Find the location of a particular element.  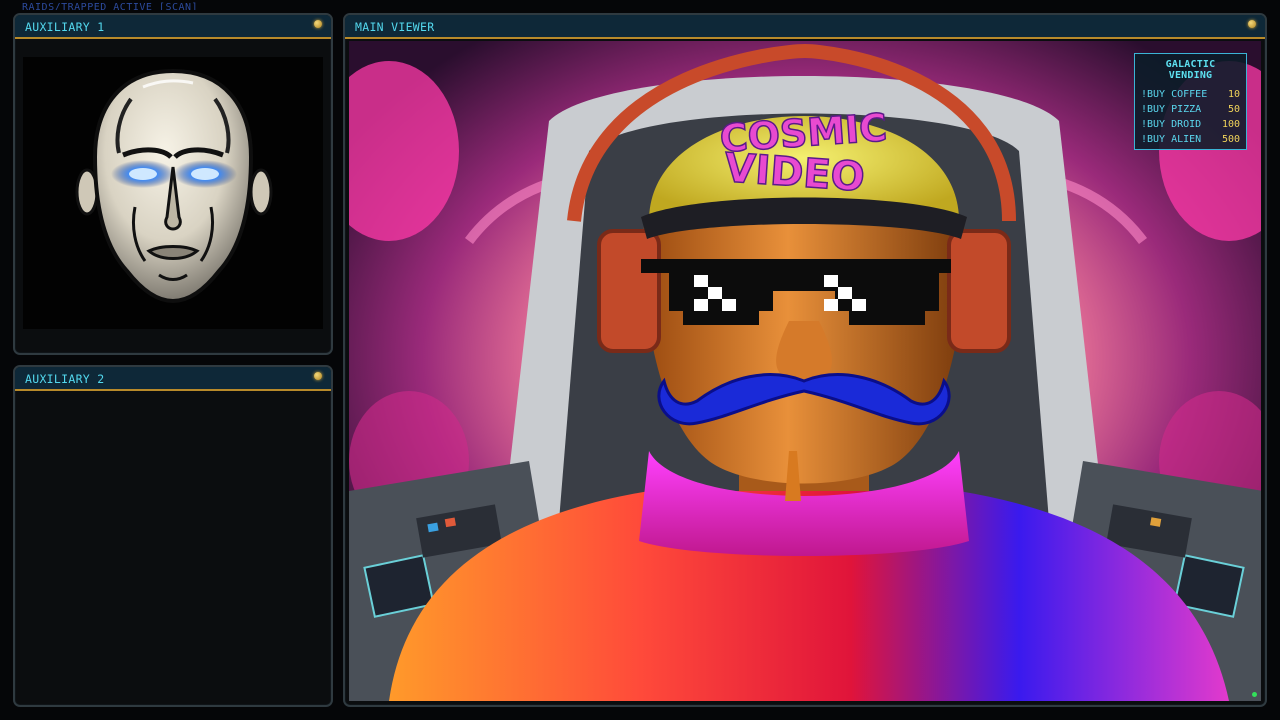

cap-text-line2: VIDEO is located at coordinates (794, 173).